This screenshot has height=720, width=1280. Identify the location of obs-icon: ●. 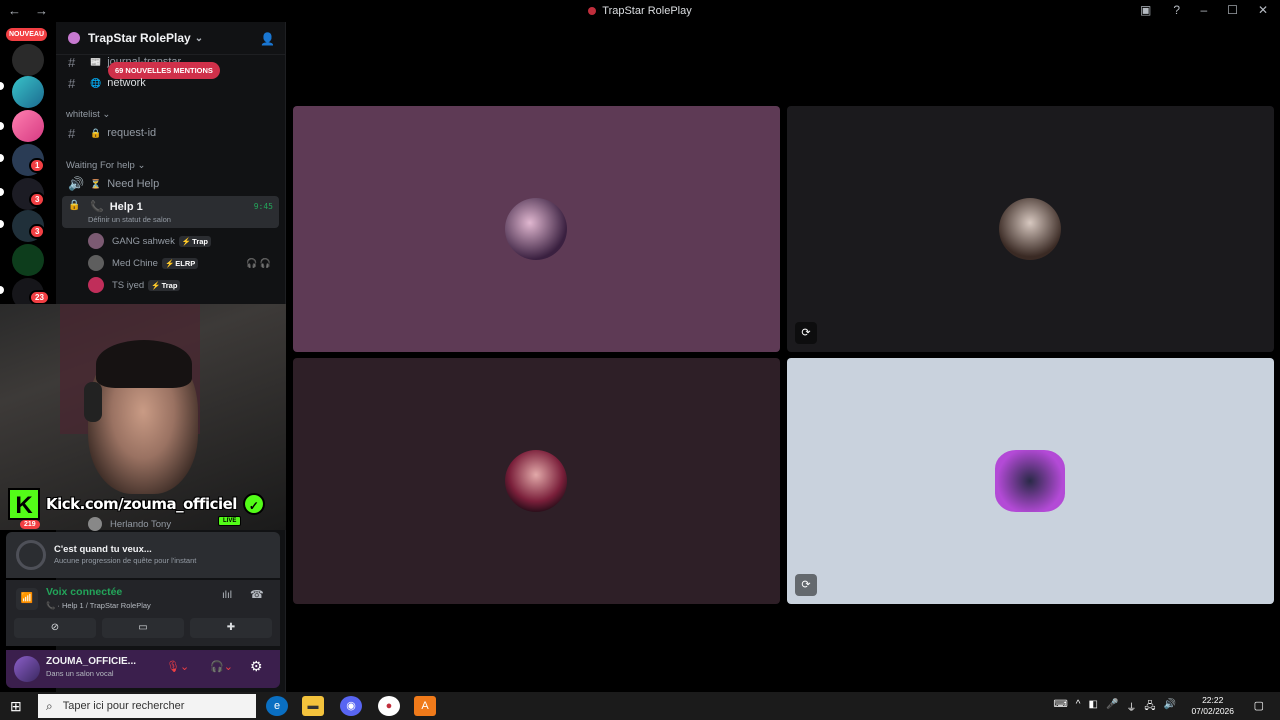
(389, 706).